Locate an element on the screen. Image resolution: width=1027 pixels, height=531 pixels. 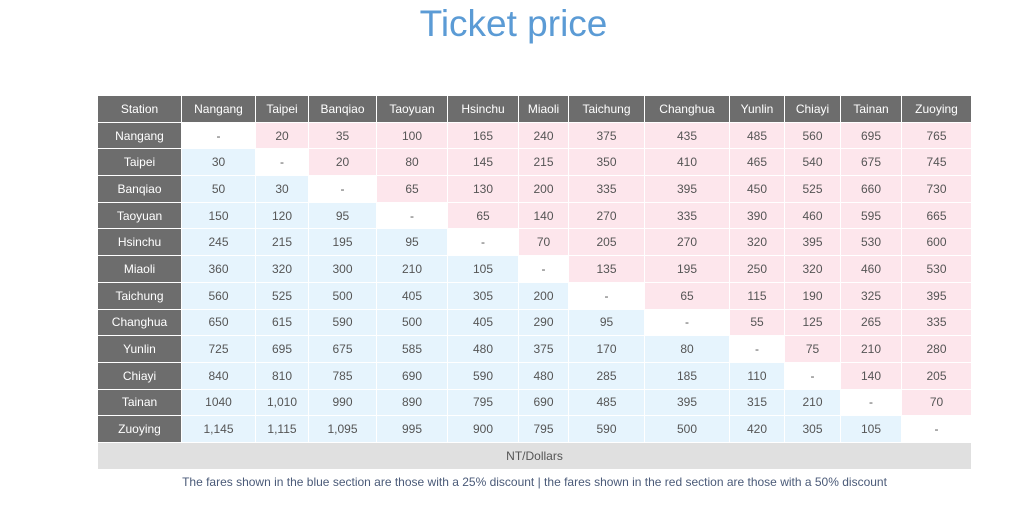
fare-cell: 785 is located at coordinates (342, 375).